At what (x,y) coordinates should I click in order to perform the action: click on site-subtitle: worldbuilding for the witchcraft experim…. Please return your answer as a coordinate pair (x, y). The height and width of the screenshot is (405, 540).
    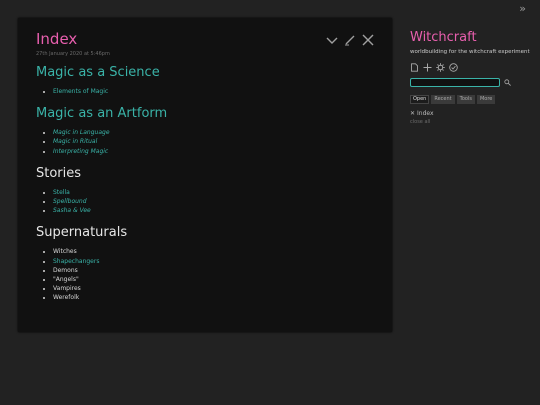
    Looking at the image, I should click on (470, 52).